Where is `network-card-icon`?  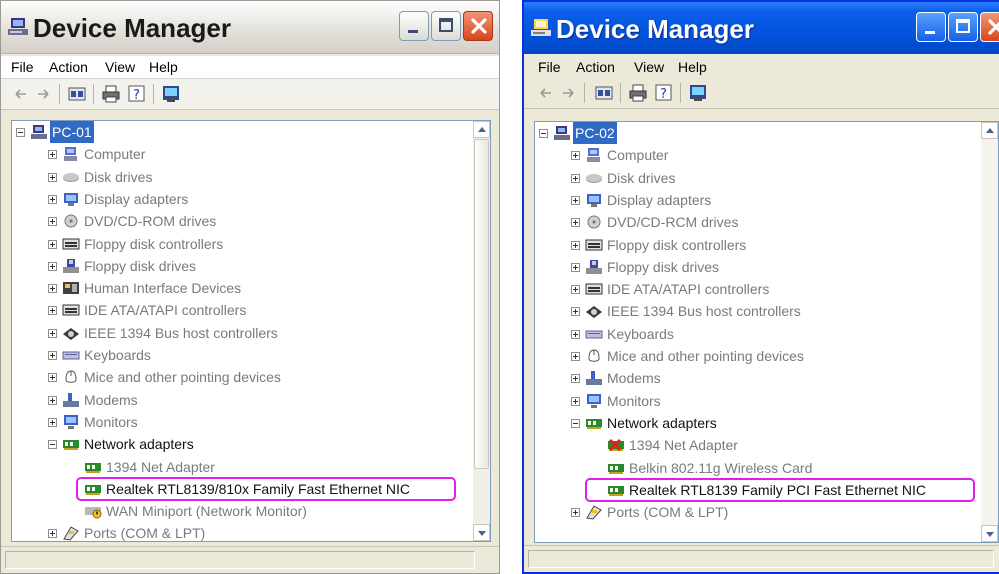
network-card-icon is located at coordinates (93, 468).